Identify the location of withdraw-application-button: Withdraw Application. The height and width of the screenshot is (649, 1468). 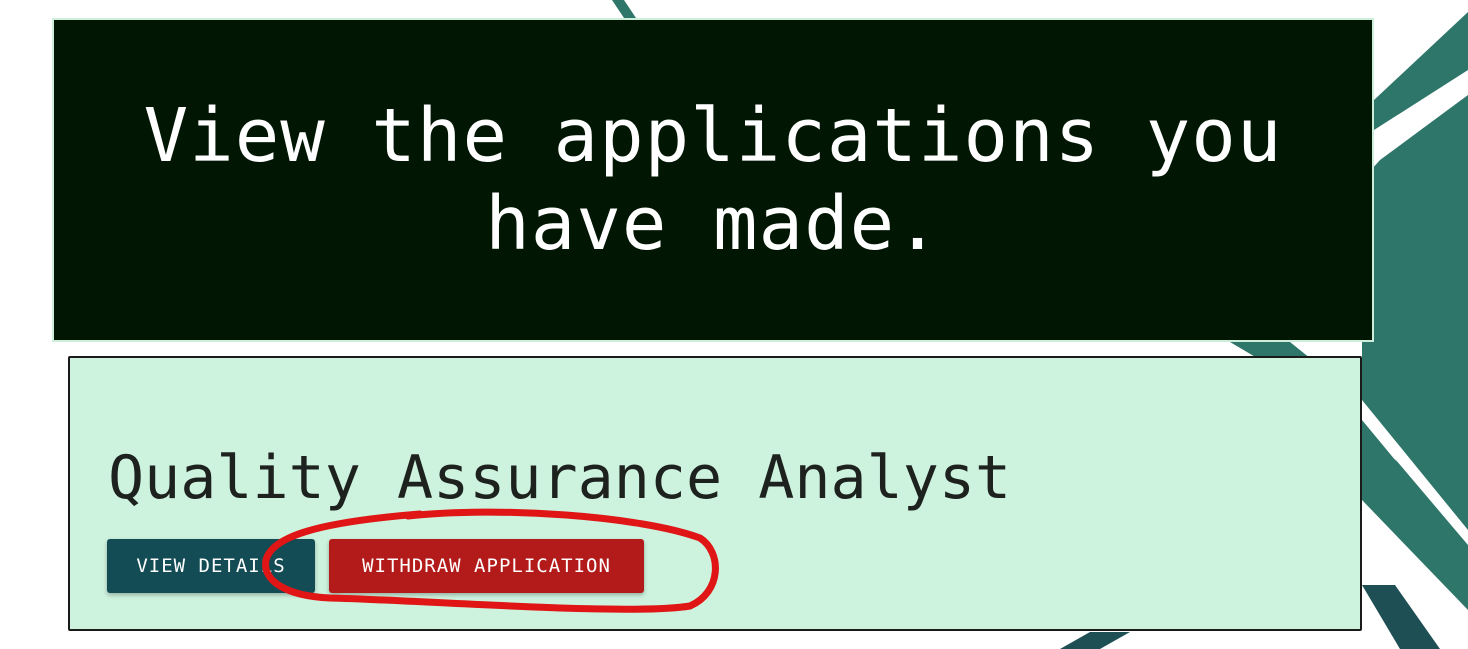
(486, 566).